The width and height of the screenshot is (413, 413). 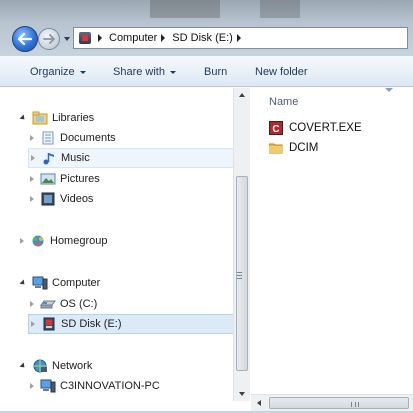 What do you see at coordinates (75, 158) in the screenshot?
I see `sidebar-item-label: Music` at bounding box center [75, 158].